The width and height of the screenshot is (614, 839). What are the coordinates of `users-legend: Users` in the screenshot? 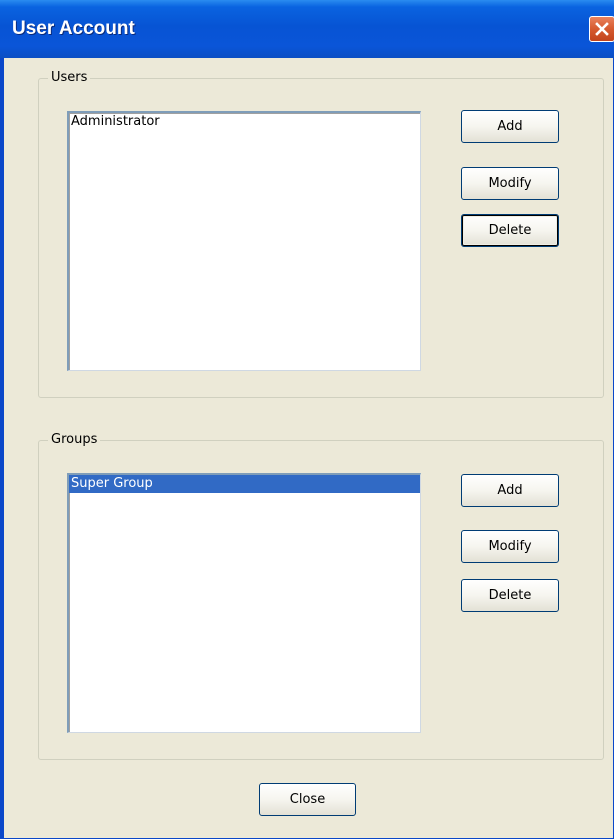 It's located at (69, 78).